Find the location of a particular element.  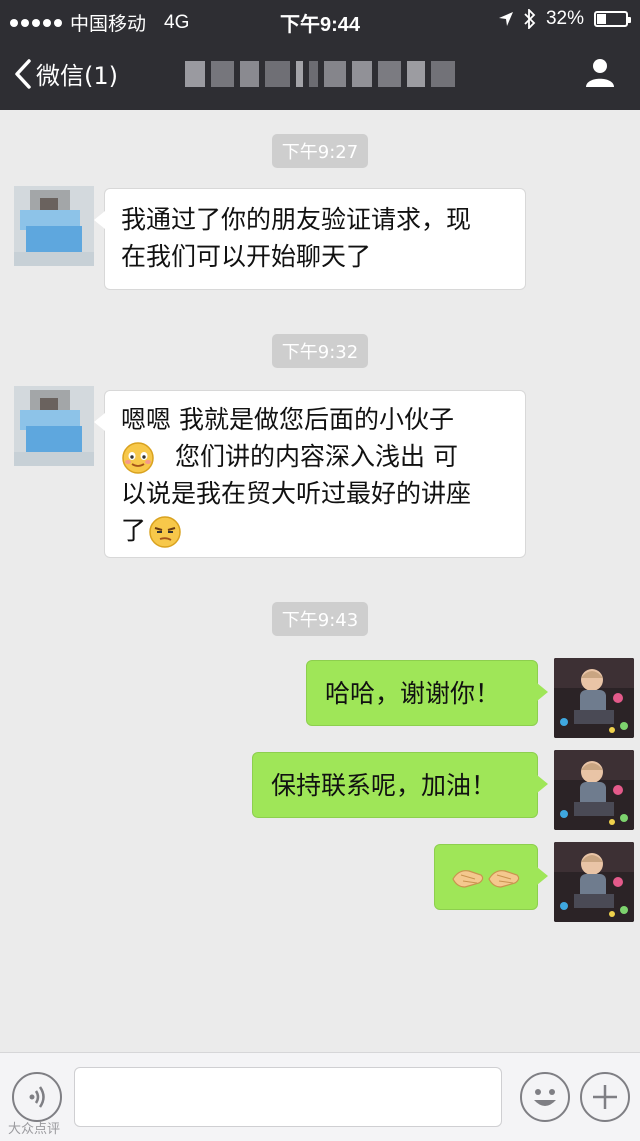

message-line: 您们讲的内容深入浅出 可 is located at coordinates (315, 456).